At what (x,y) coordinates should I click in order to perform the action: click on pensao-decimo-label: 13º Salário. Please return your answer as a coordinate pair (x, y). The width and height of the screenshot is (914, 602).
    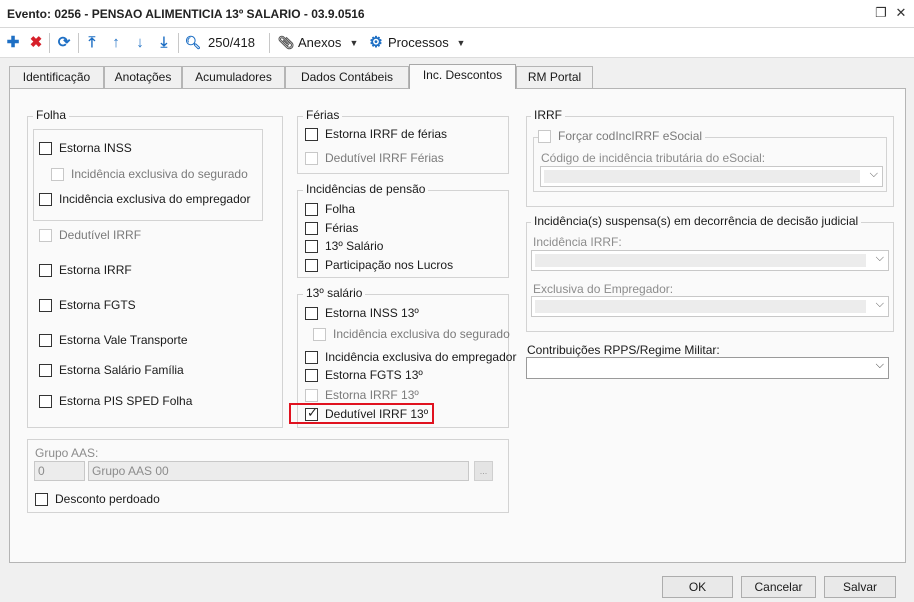
    Looking at the image, I should click on (354, 246).